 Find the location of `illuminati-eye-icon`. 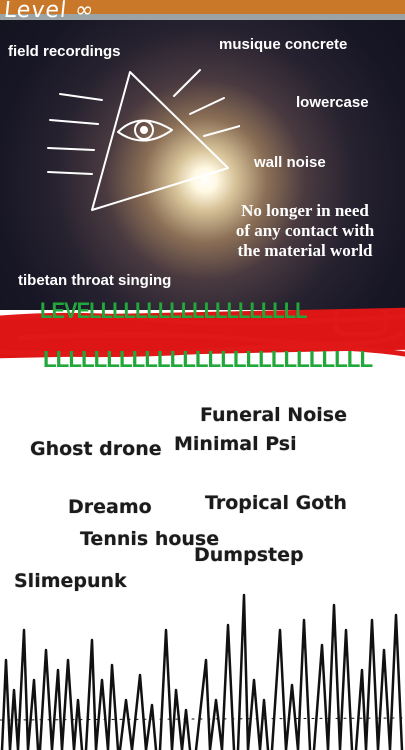

illuminati-eye-icon is located at coordinates (143, 140).